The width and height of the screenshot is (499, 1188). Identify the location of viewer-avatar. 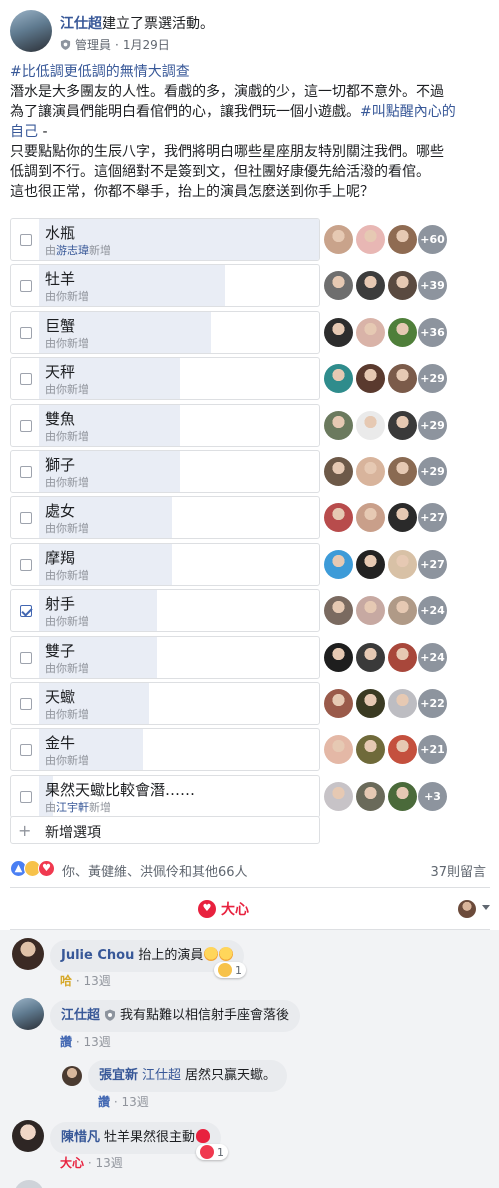
(467, 909).